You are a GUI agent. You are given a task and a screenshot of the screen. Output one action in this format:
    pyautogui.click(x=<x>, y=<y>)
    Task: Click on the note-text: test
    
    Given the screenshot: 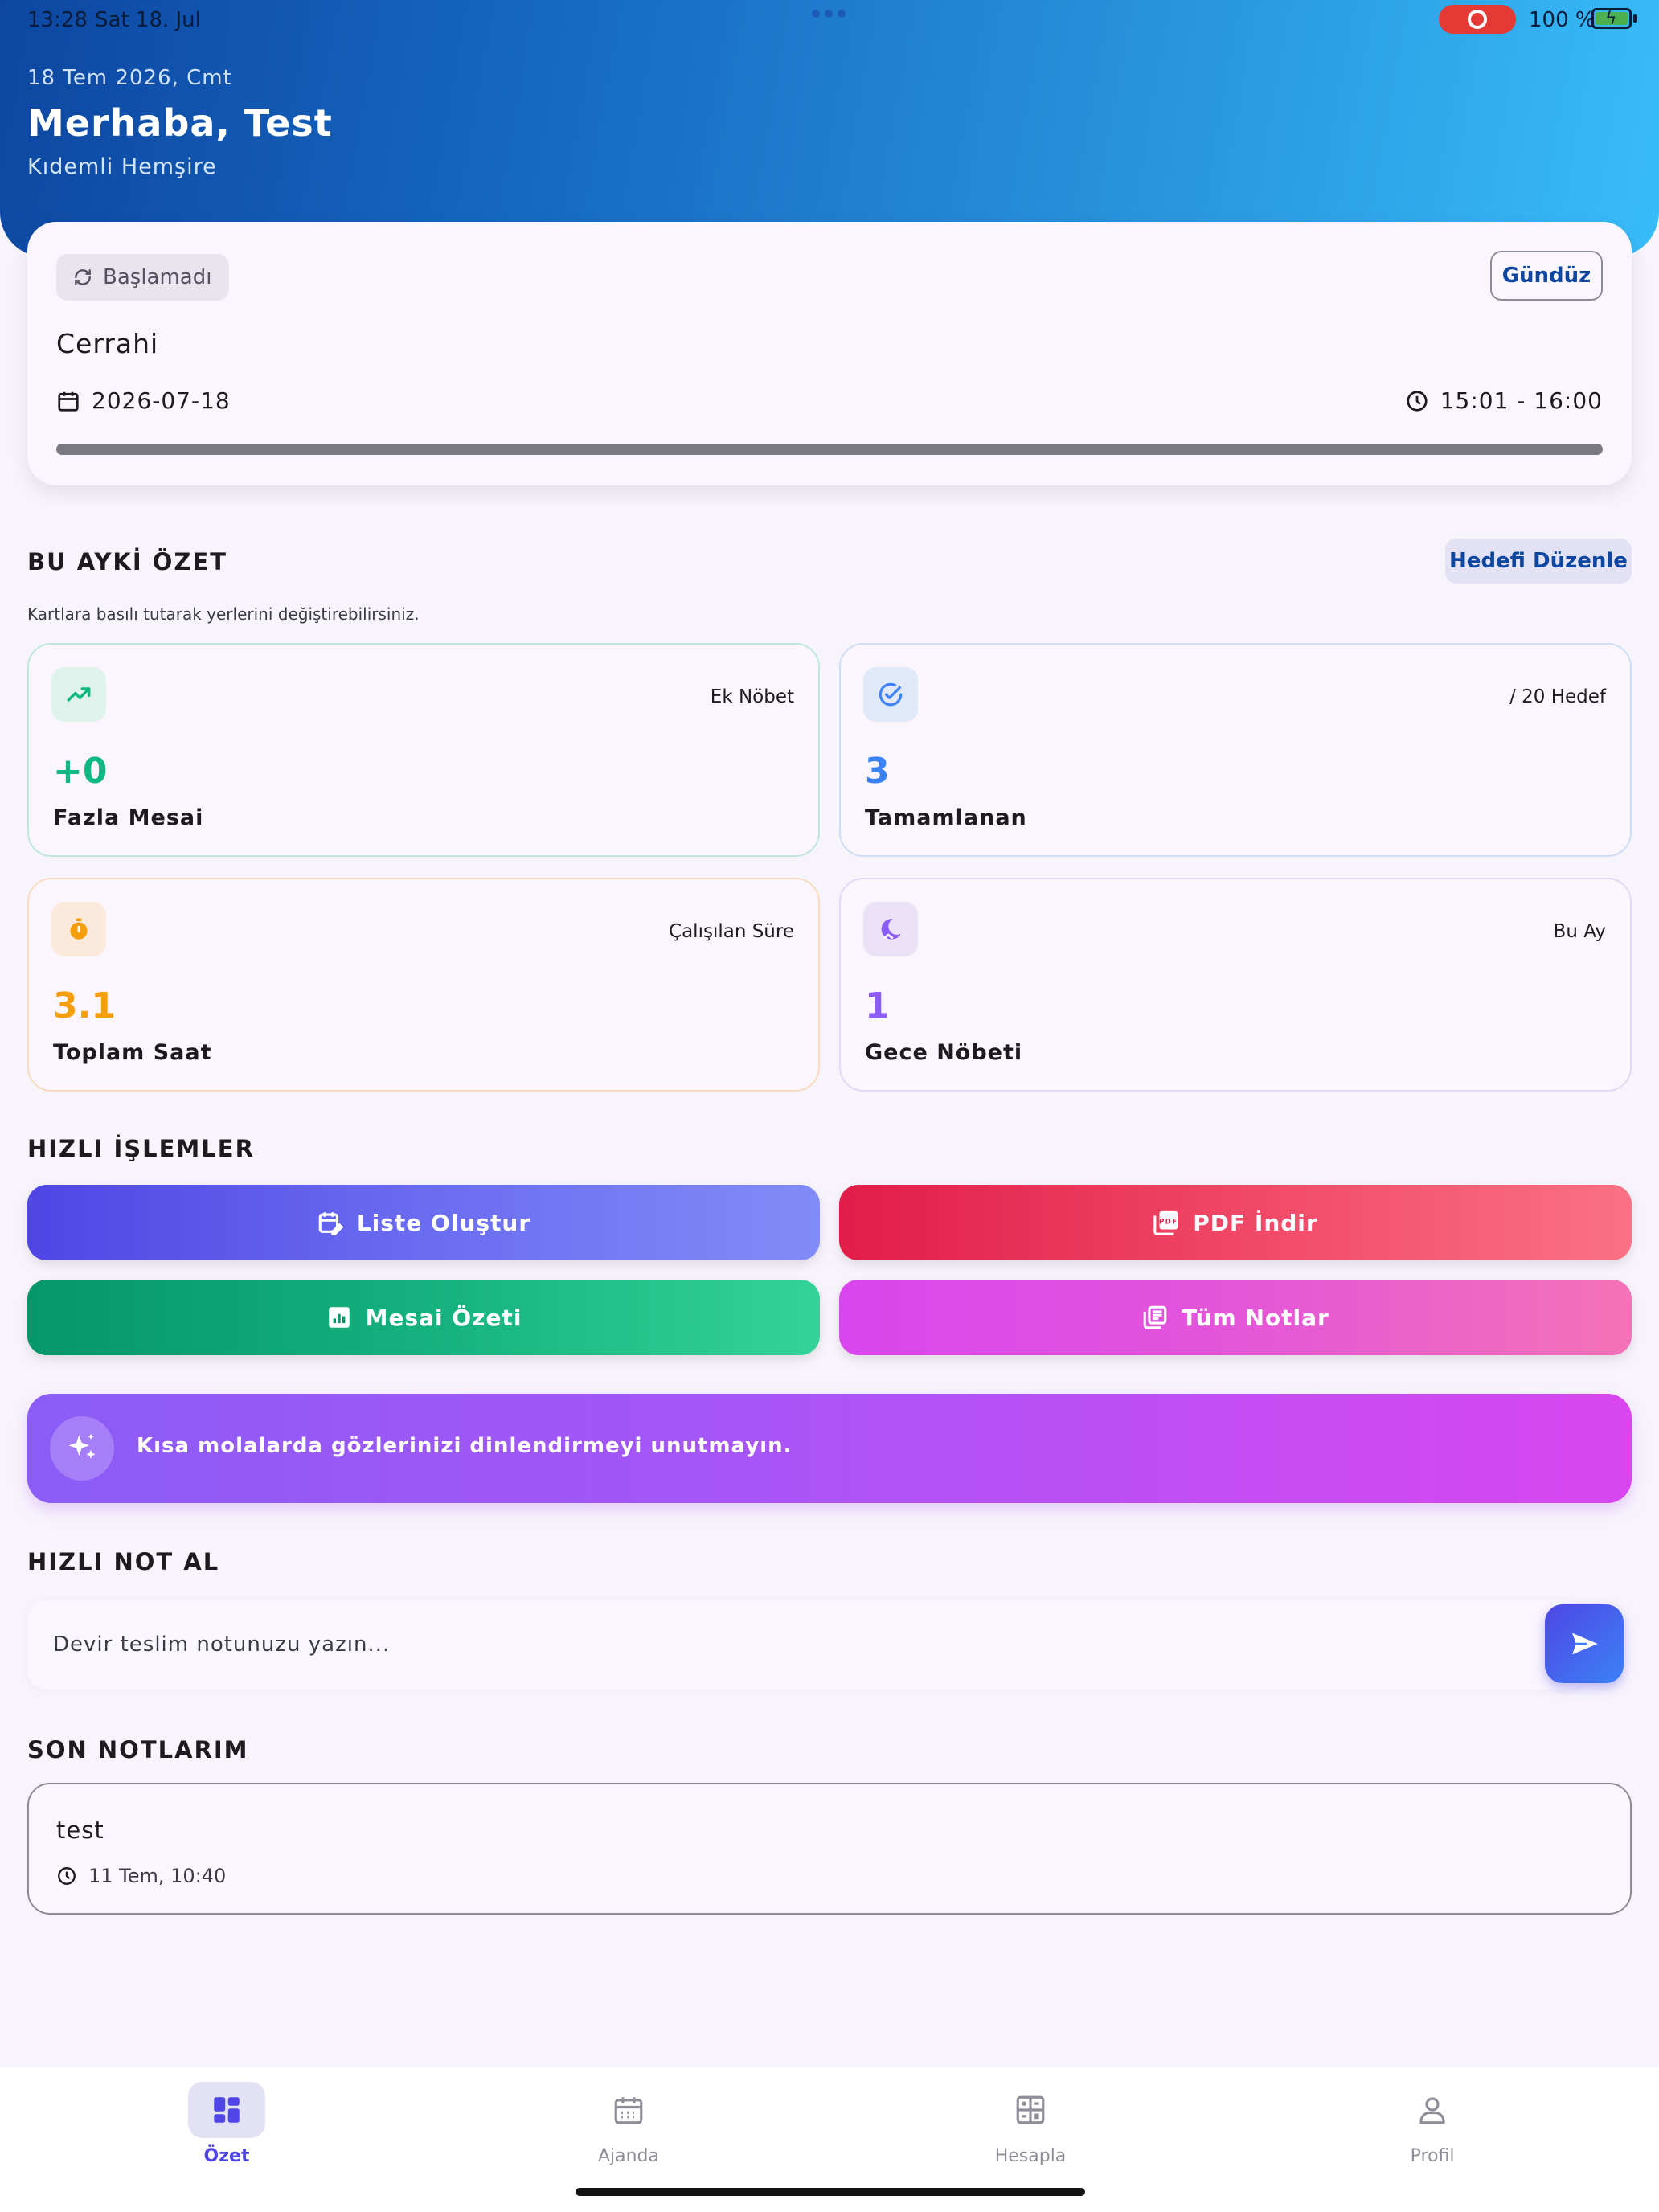 What is the action you would take?
    pyautogui.click(x=80, y=1831)
    